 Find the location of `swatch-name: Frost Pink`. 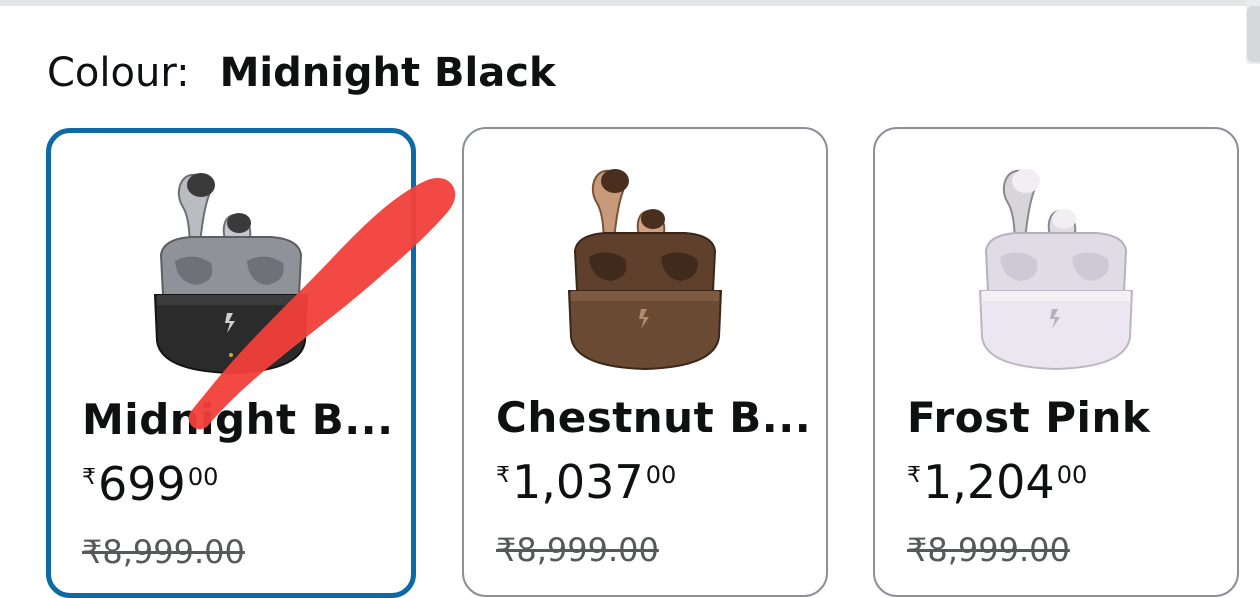

swatch-name: Frost Pink is located at coordinates (1029, 417).